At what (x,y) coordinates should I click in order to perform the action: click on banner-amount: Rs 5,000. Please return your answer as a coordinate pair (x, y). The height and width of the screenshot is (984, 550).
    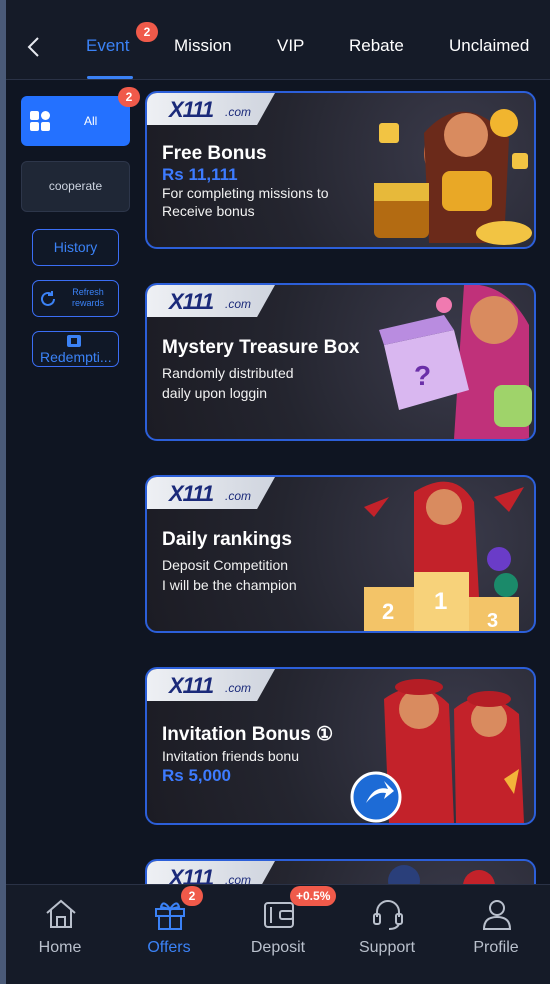
    Looking at the image, I should click on (196, 775).